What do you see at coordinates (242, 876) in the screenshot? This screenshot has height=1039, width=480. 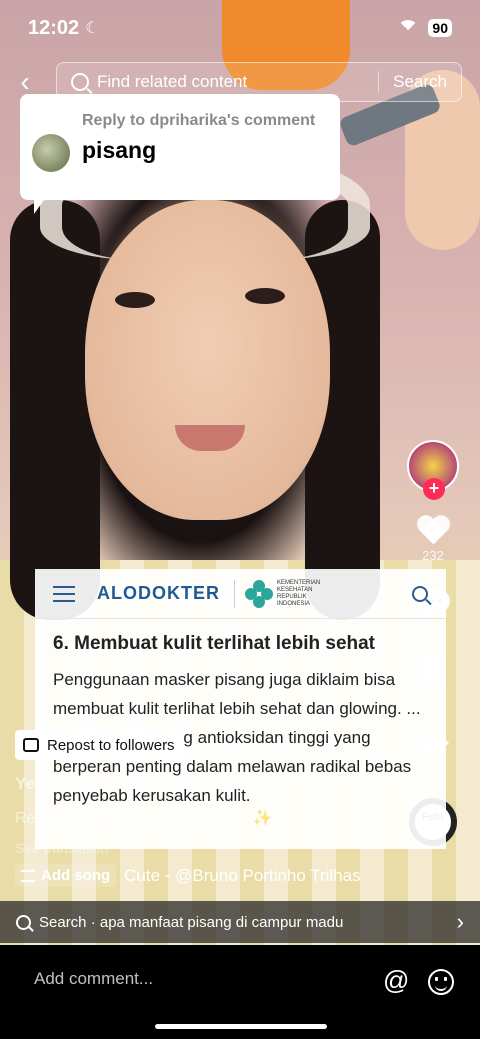 I see `song-title: Cute - @Bruno Portinho Trilhas` at bounding box center [242, 876].